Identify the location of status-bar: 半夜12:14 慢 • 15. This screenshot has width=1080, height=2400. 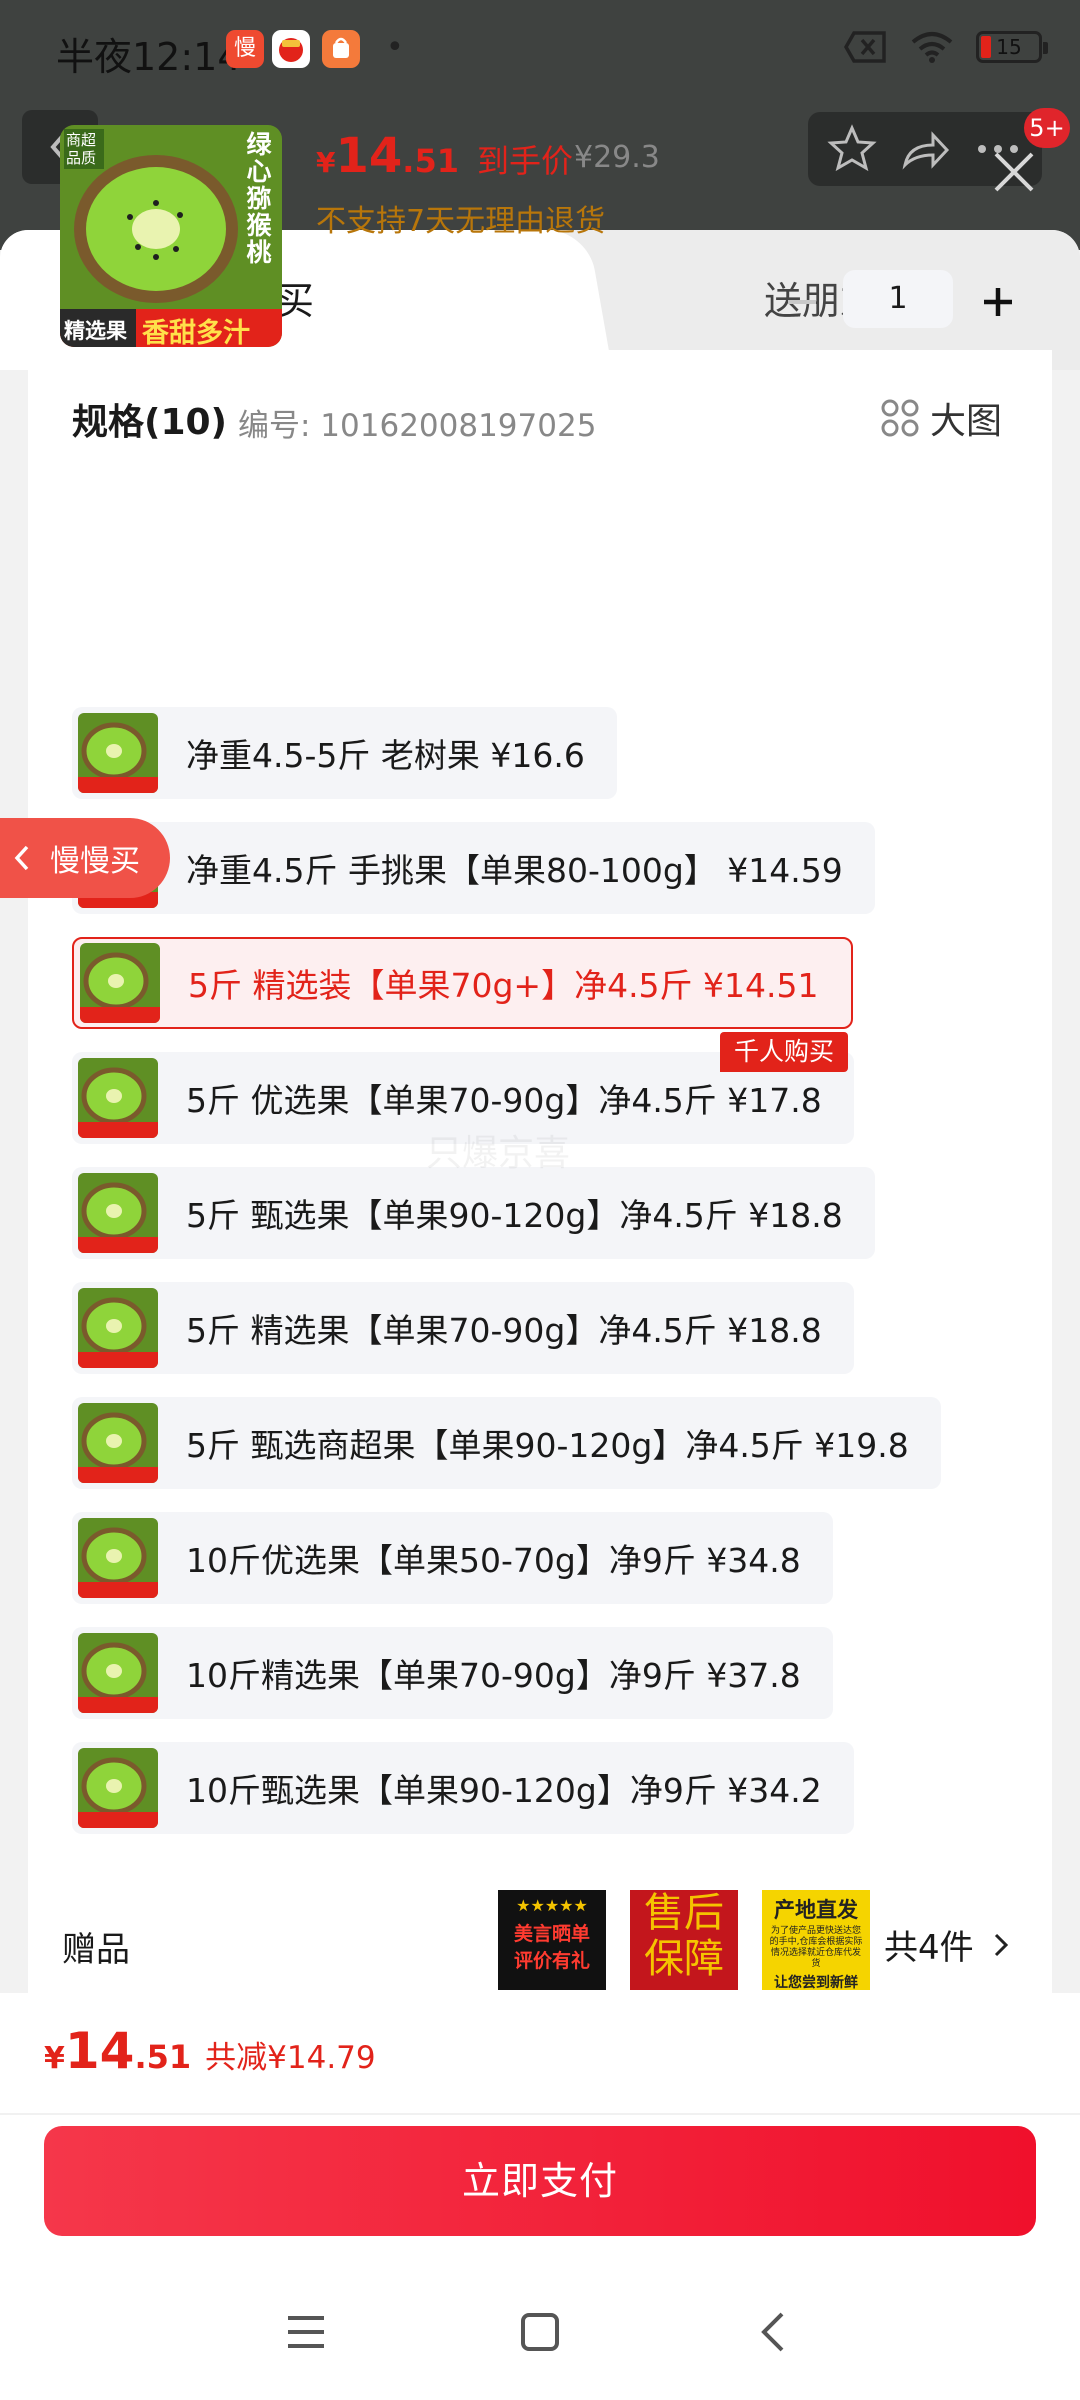
(540, 50).